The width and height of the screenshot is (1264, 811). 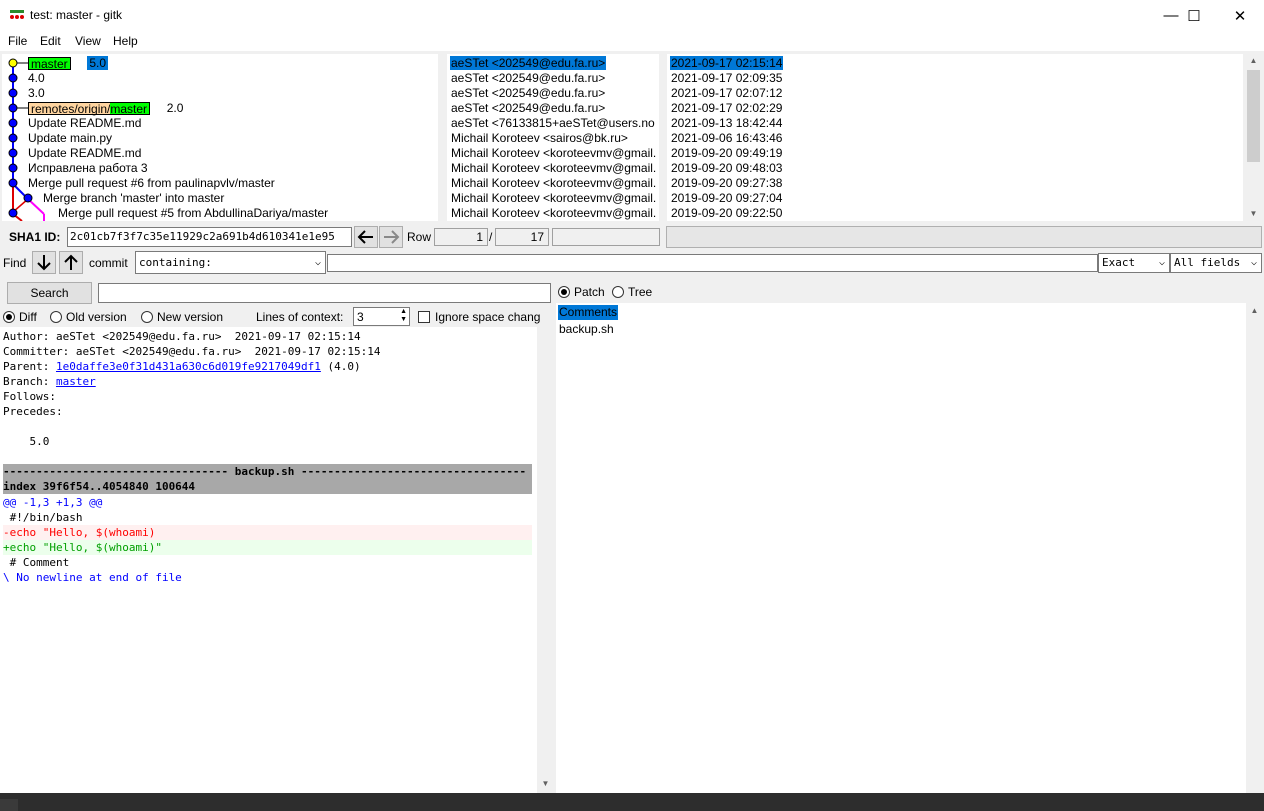 I want to click on date-cell: 2019-09-20 09:49:19, so click(x=726, y=153).